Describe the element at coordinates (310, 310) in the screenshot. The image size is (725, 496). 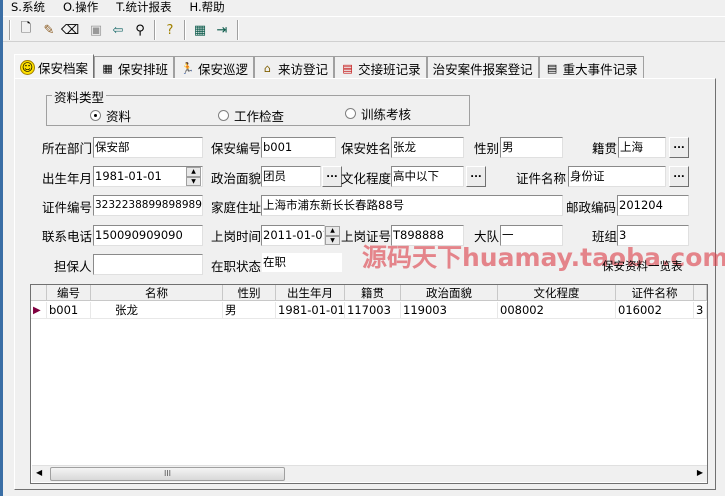
I see `table-cell: 1981-01-01` at that location.